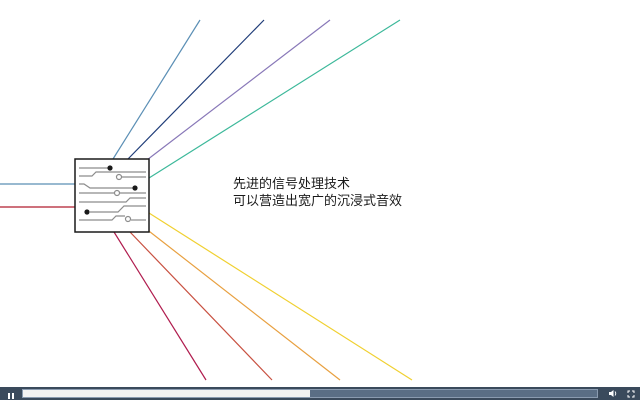  I want to click on caption-line-1: 先进的信号处理技术, so click(292, 184).